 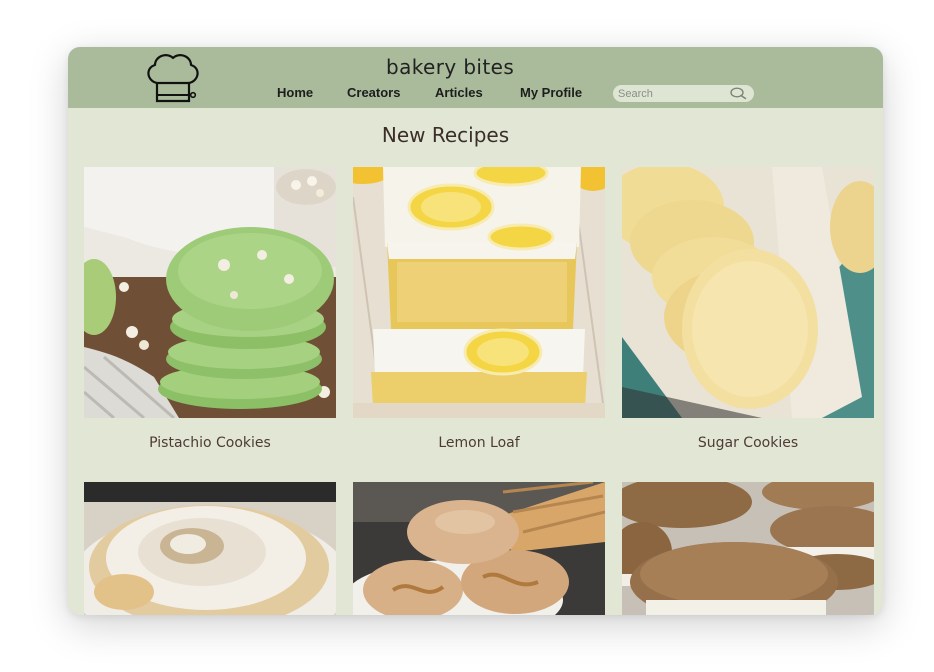 What do you see at coordinates (445, 135) in the screenshot?
I see `section-title: New Recipes` at bounding box center [445, 135].